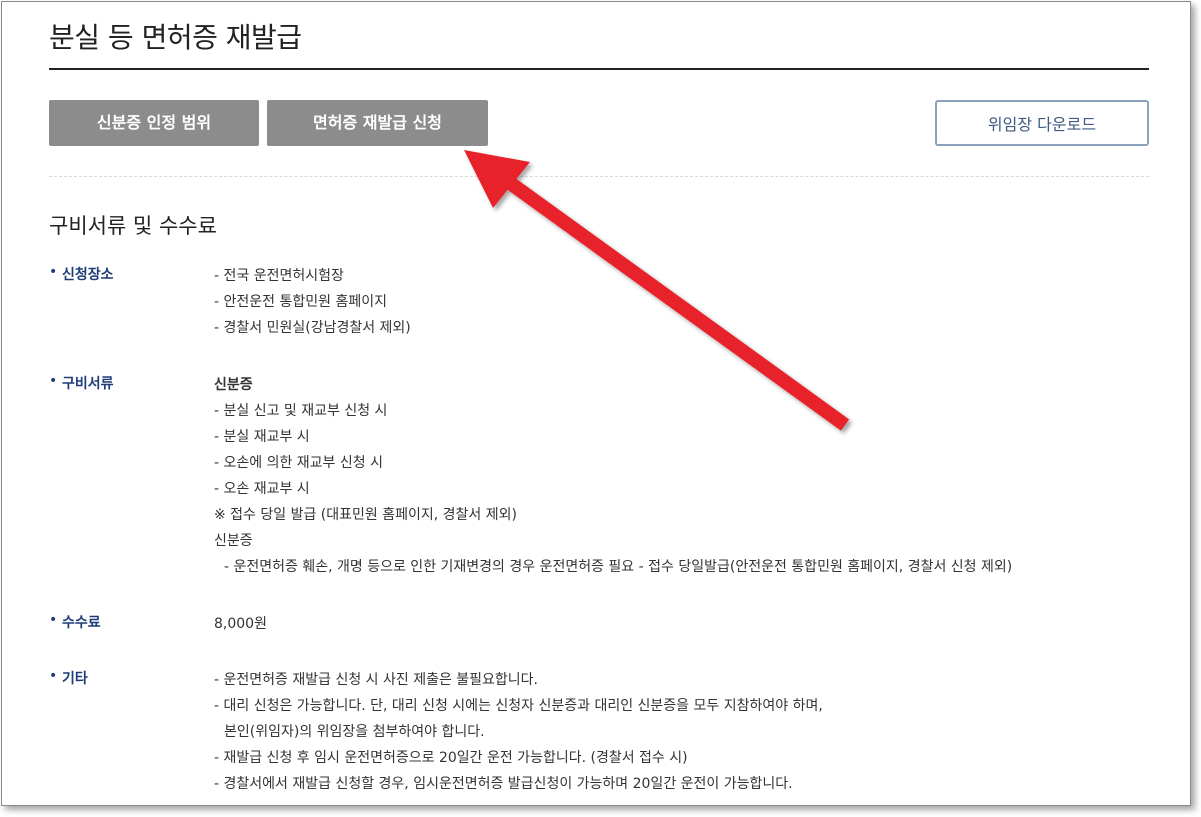 This screenshot has height=817, width=1201. Describe the element at coordinates (599, 69) in the screenshot. I see `title-divider` at that location.